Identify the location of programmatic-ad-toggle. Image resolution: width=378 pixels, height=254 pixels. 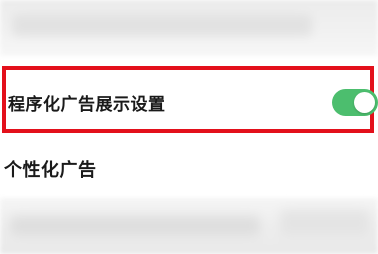
(355, 102).